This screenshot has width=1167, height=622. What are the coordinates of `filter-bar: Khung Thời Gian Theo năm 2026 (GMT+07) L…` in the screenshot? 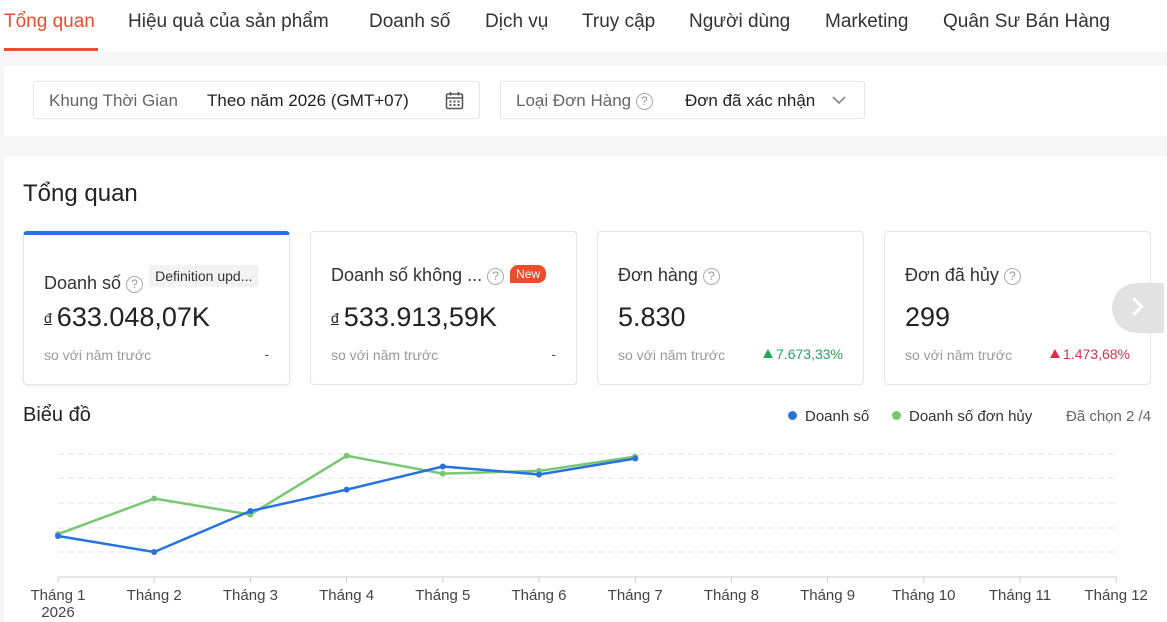 It's located at (585, 101).